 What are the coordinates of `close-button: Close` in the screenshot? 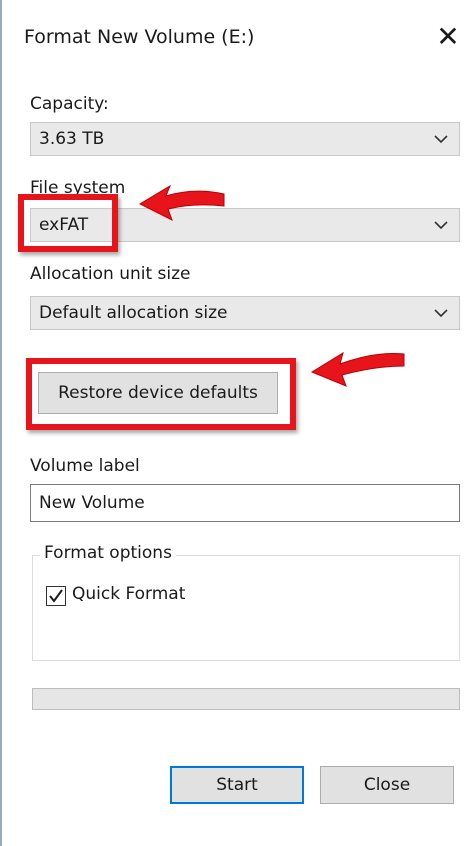 It's located at (387, 785).